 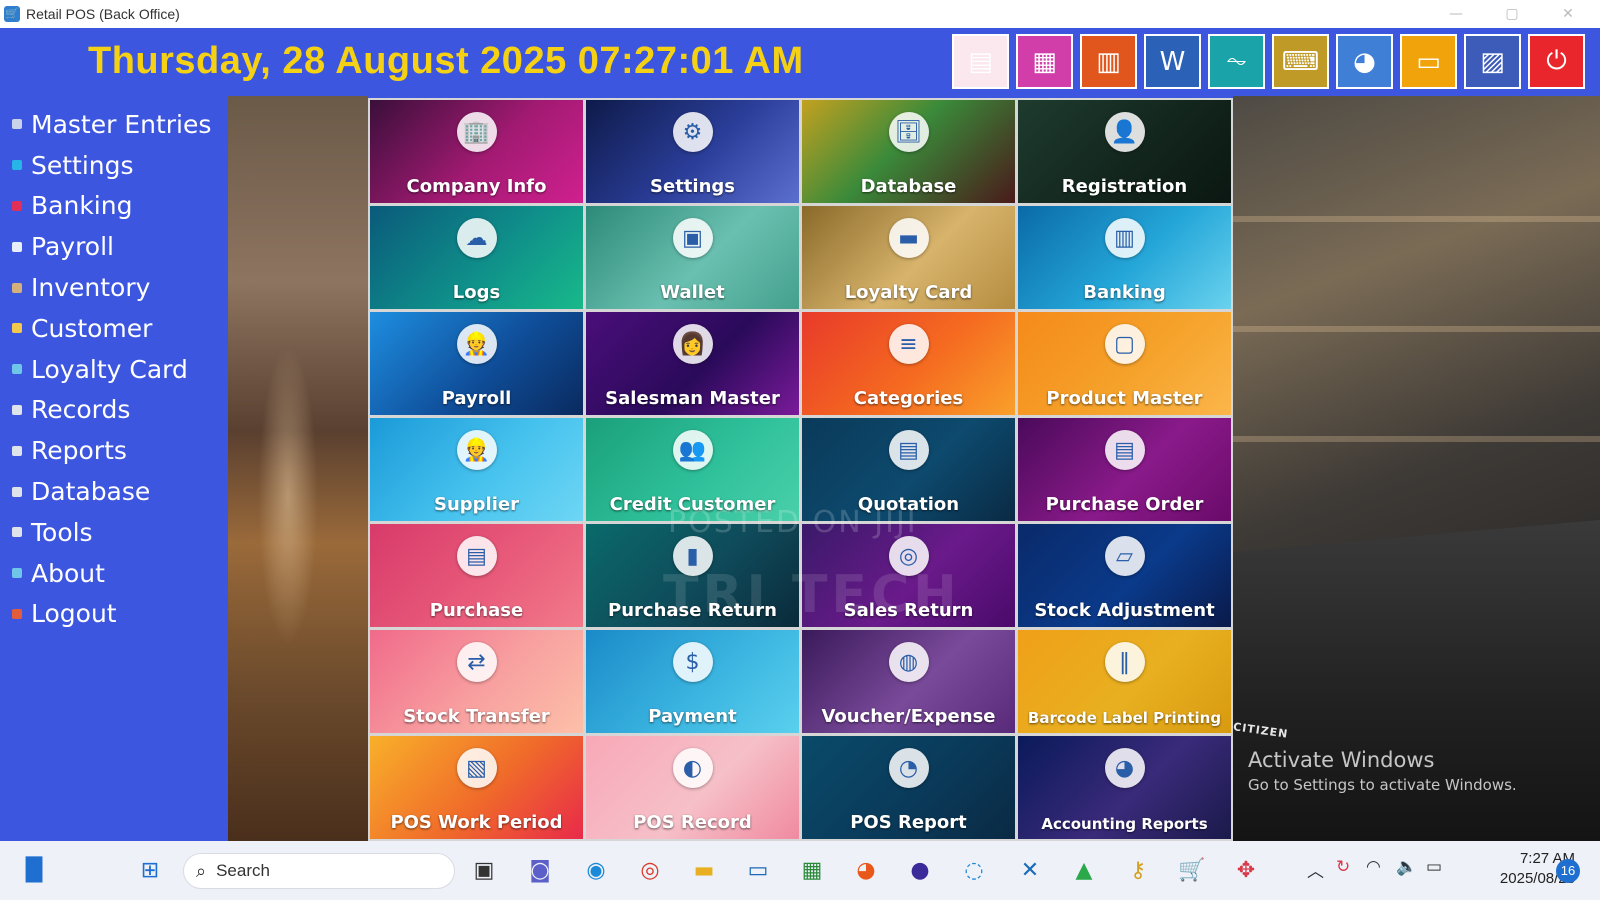 What do you see at coordinates (692, 398) in the screenshot?
I see `tile-label: Salesman Master` at bounding box center [692, 398].